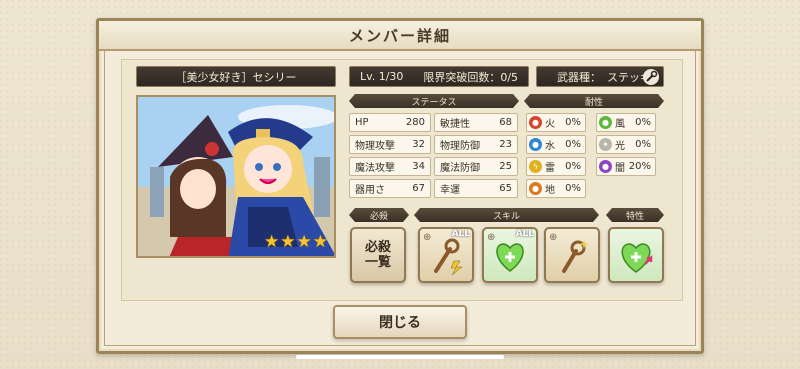  What do you see at coordinates (626, 144) in the screenshot?
I see `resistance-light: ✦ 光 0%` at bounding box center [626, 144].